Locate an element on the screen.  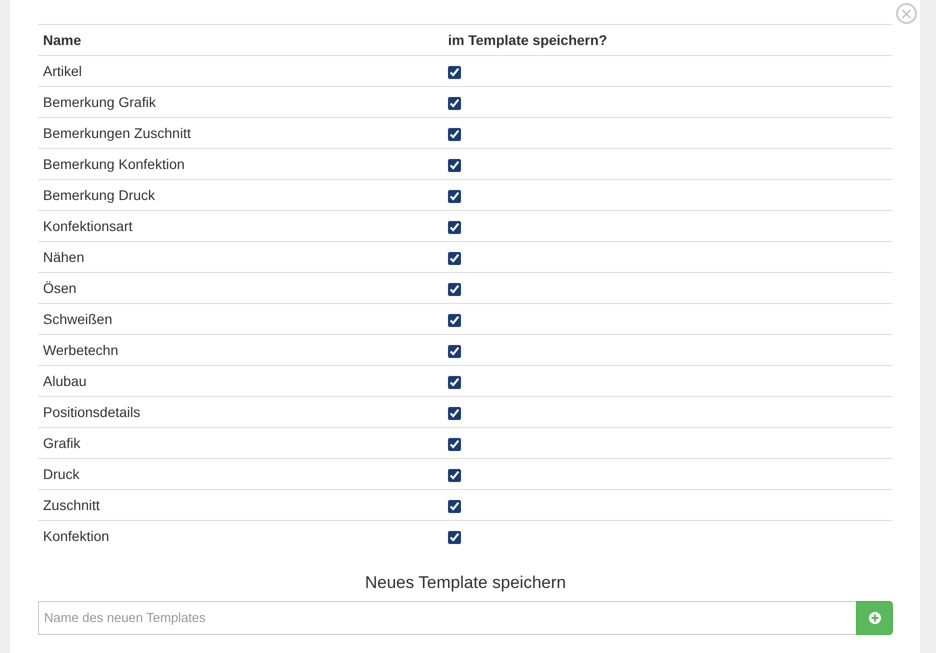
table-cell: Zuschnitt is located at coordinates (240, 505).